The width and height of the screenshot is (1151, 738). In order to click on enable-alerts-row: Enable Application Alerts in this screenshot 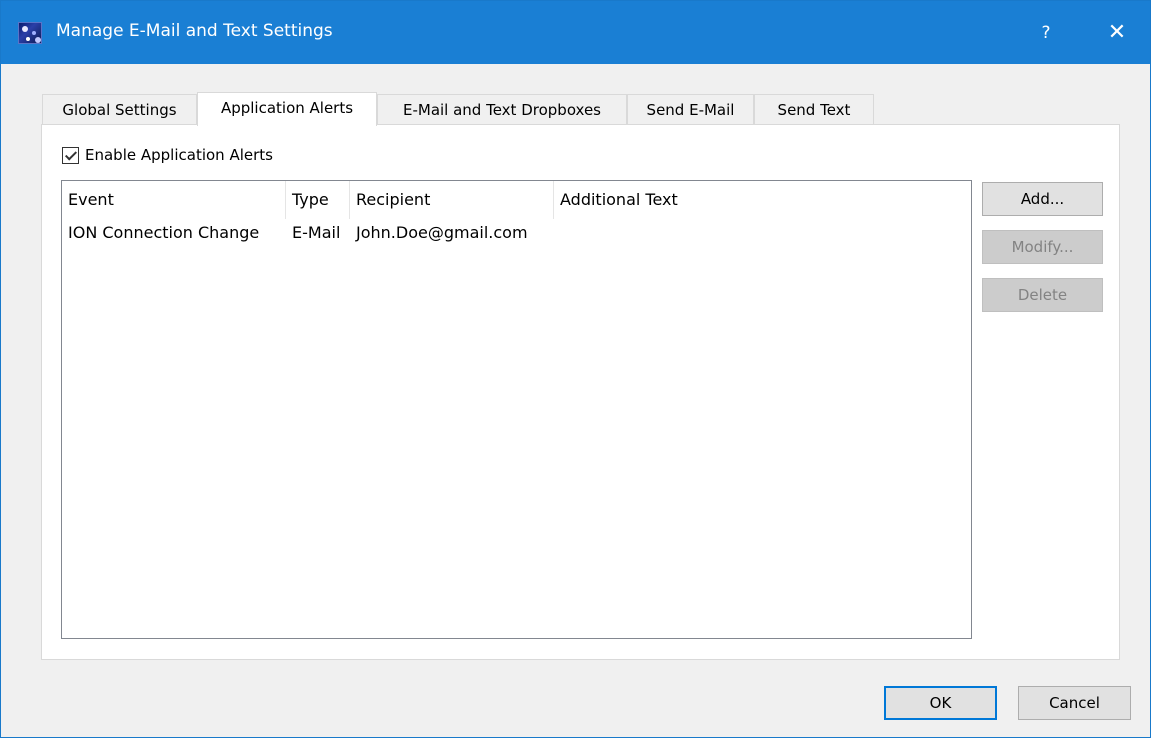, I will do `click(167, 155)`.